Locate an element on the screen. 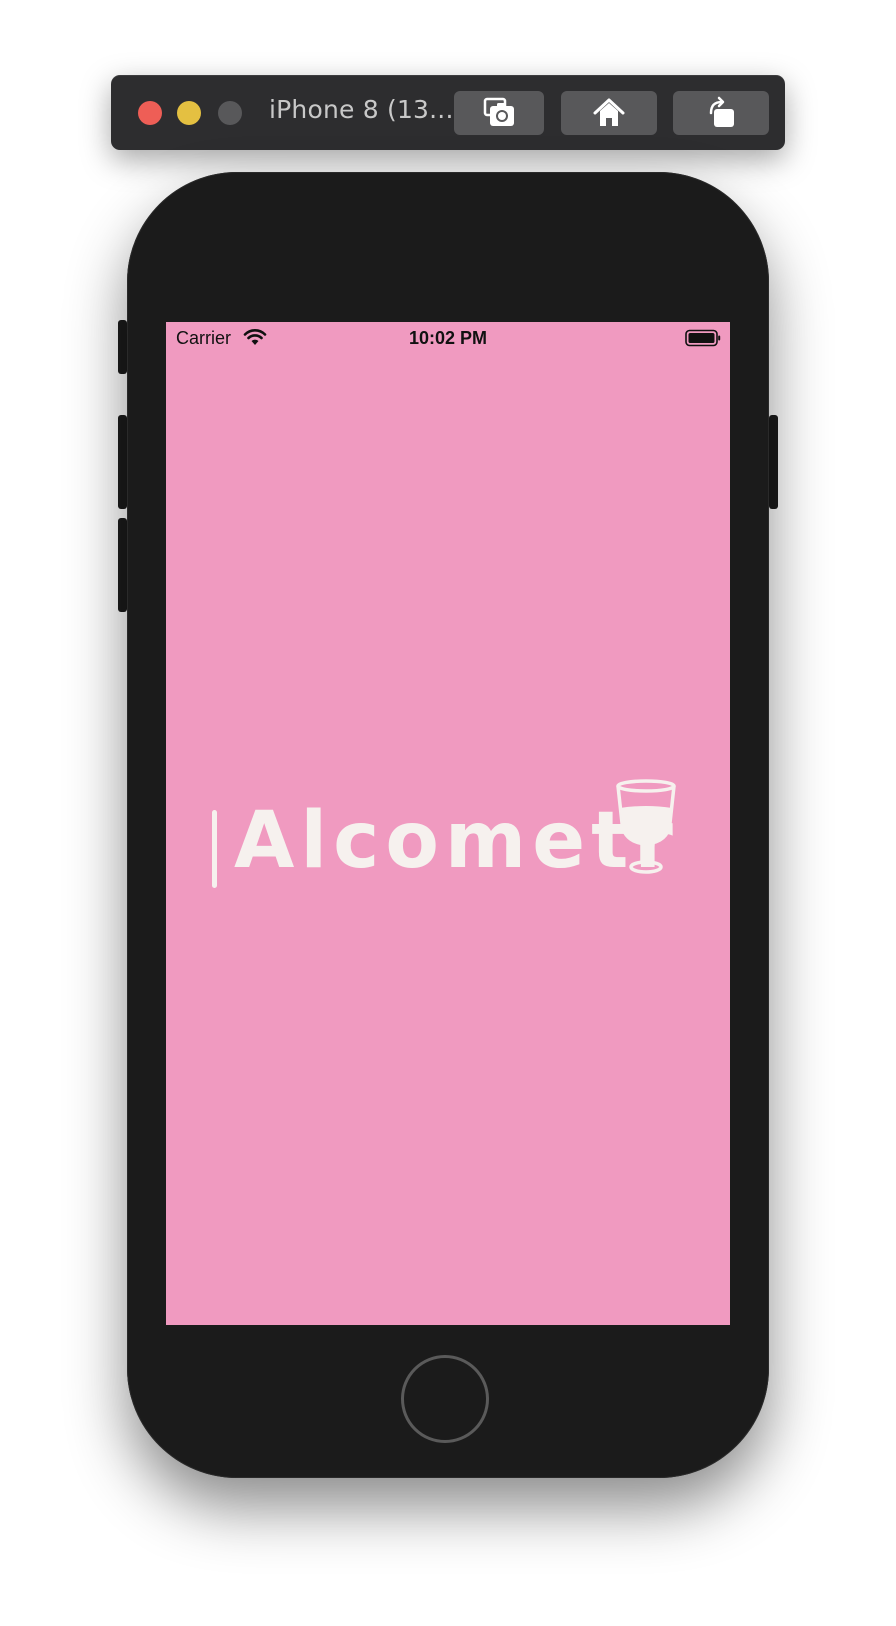 The image size is (896, 1626). camera-icon is located at coordinates (498, 111).